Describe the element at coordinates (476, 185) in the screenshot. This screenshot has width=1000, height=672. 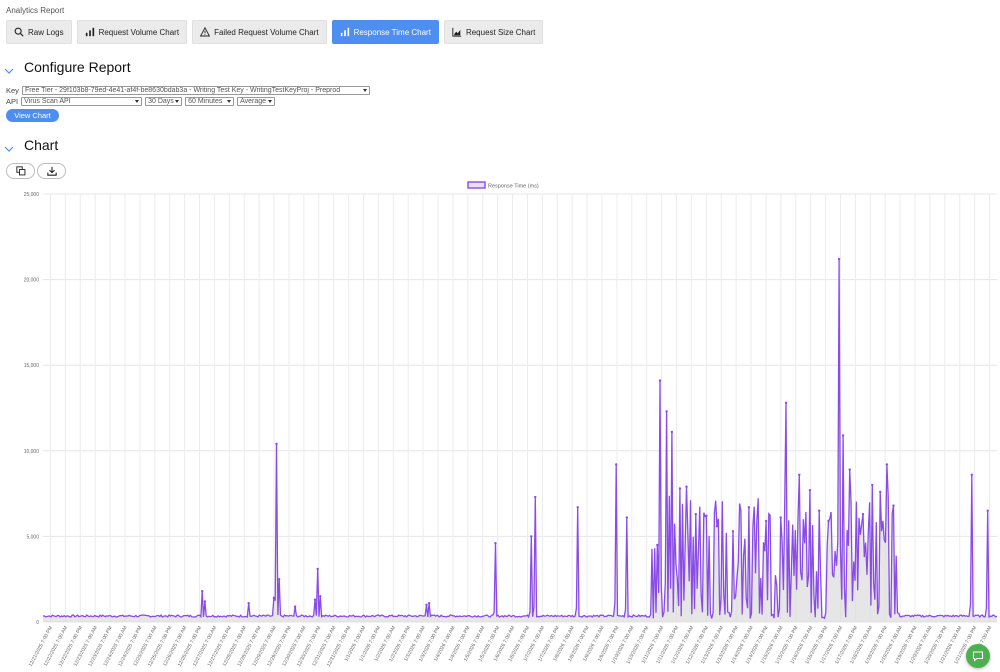
I see `legend-swatch` at that location.